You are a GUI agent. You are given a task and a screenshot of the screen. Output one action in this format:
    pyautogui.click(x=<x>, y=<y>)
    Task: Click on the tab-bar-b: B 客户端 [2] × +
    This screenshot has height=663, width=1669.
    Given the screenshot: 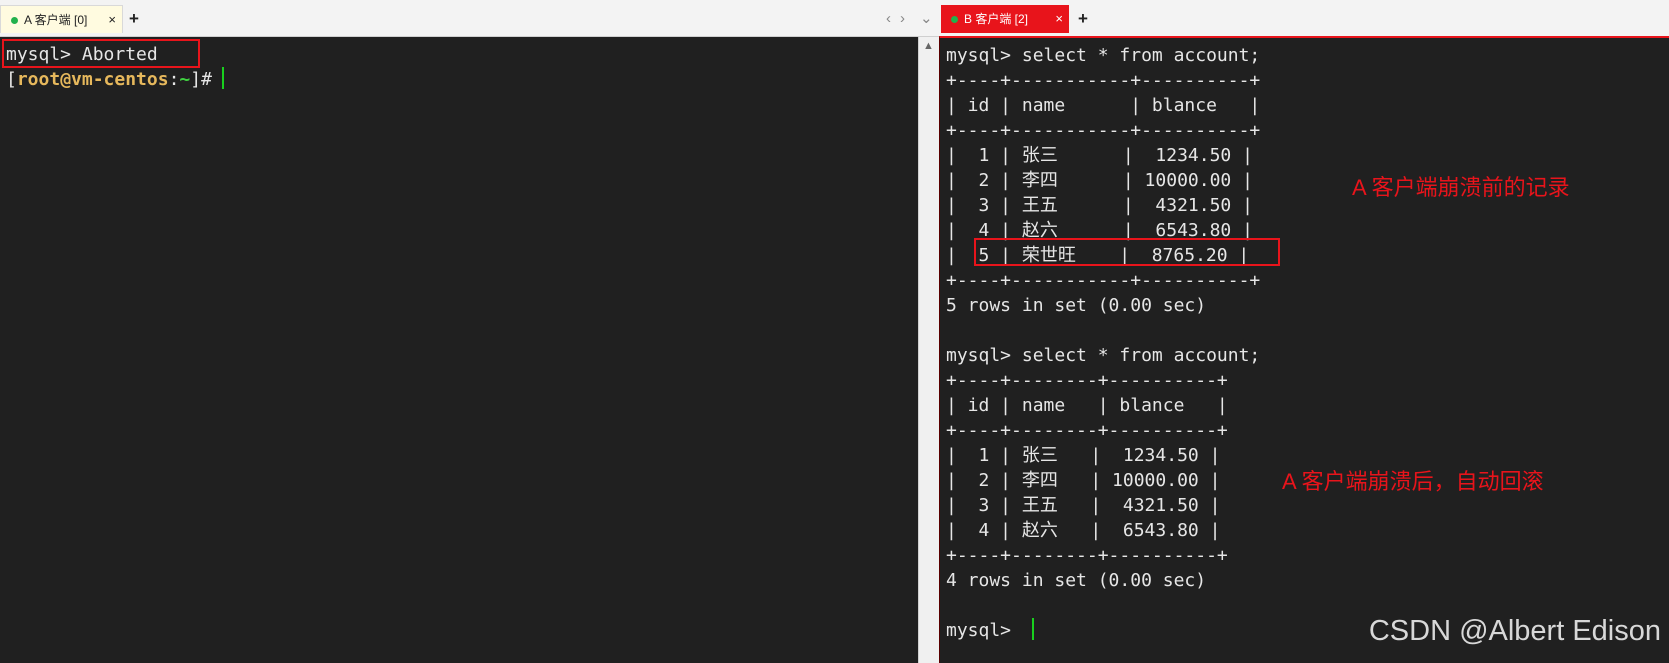 What is the action you would take?
    pyautogui.click(x=1304, y=18)
    